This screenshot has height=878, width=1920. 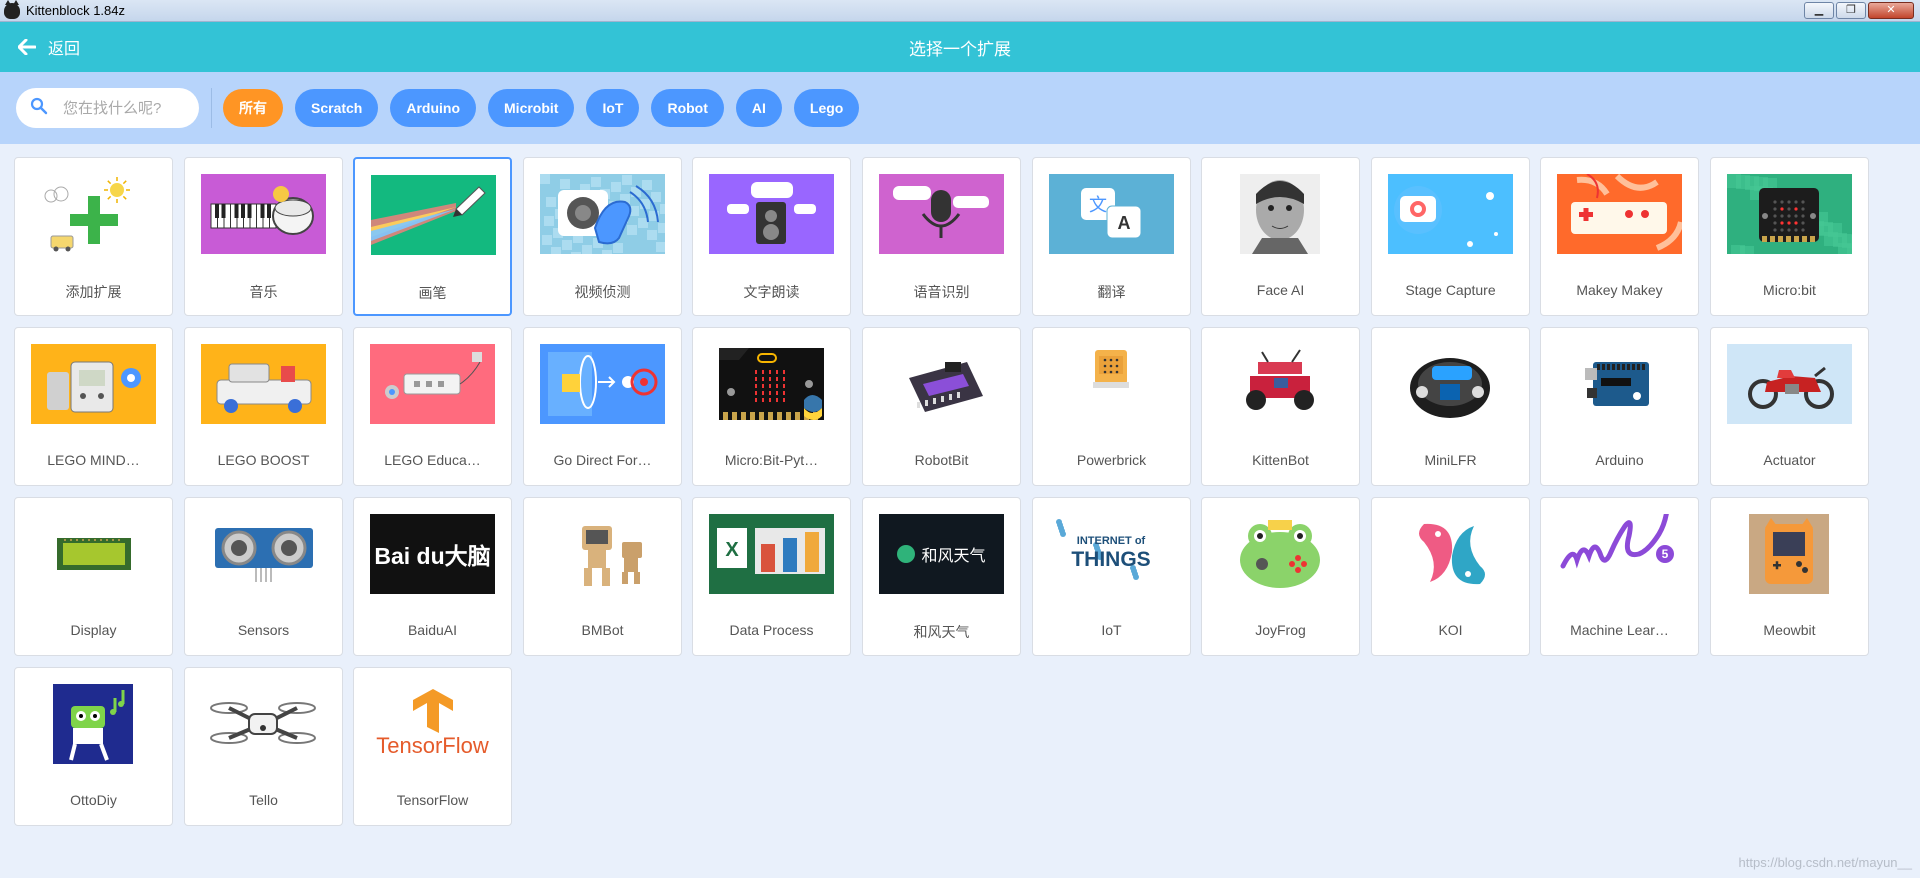 I want to click on extension-name: OttoDiy, so click(x=93, y=800).